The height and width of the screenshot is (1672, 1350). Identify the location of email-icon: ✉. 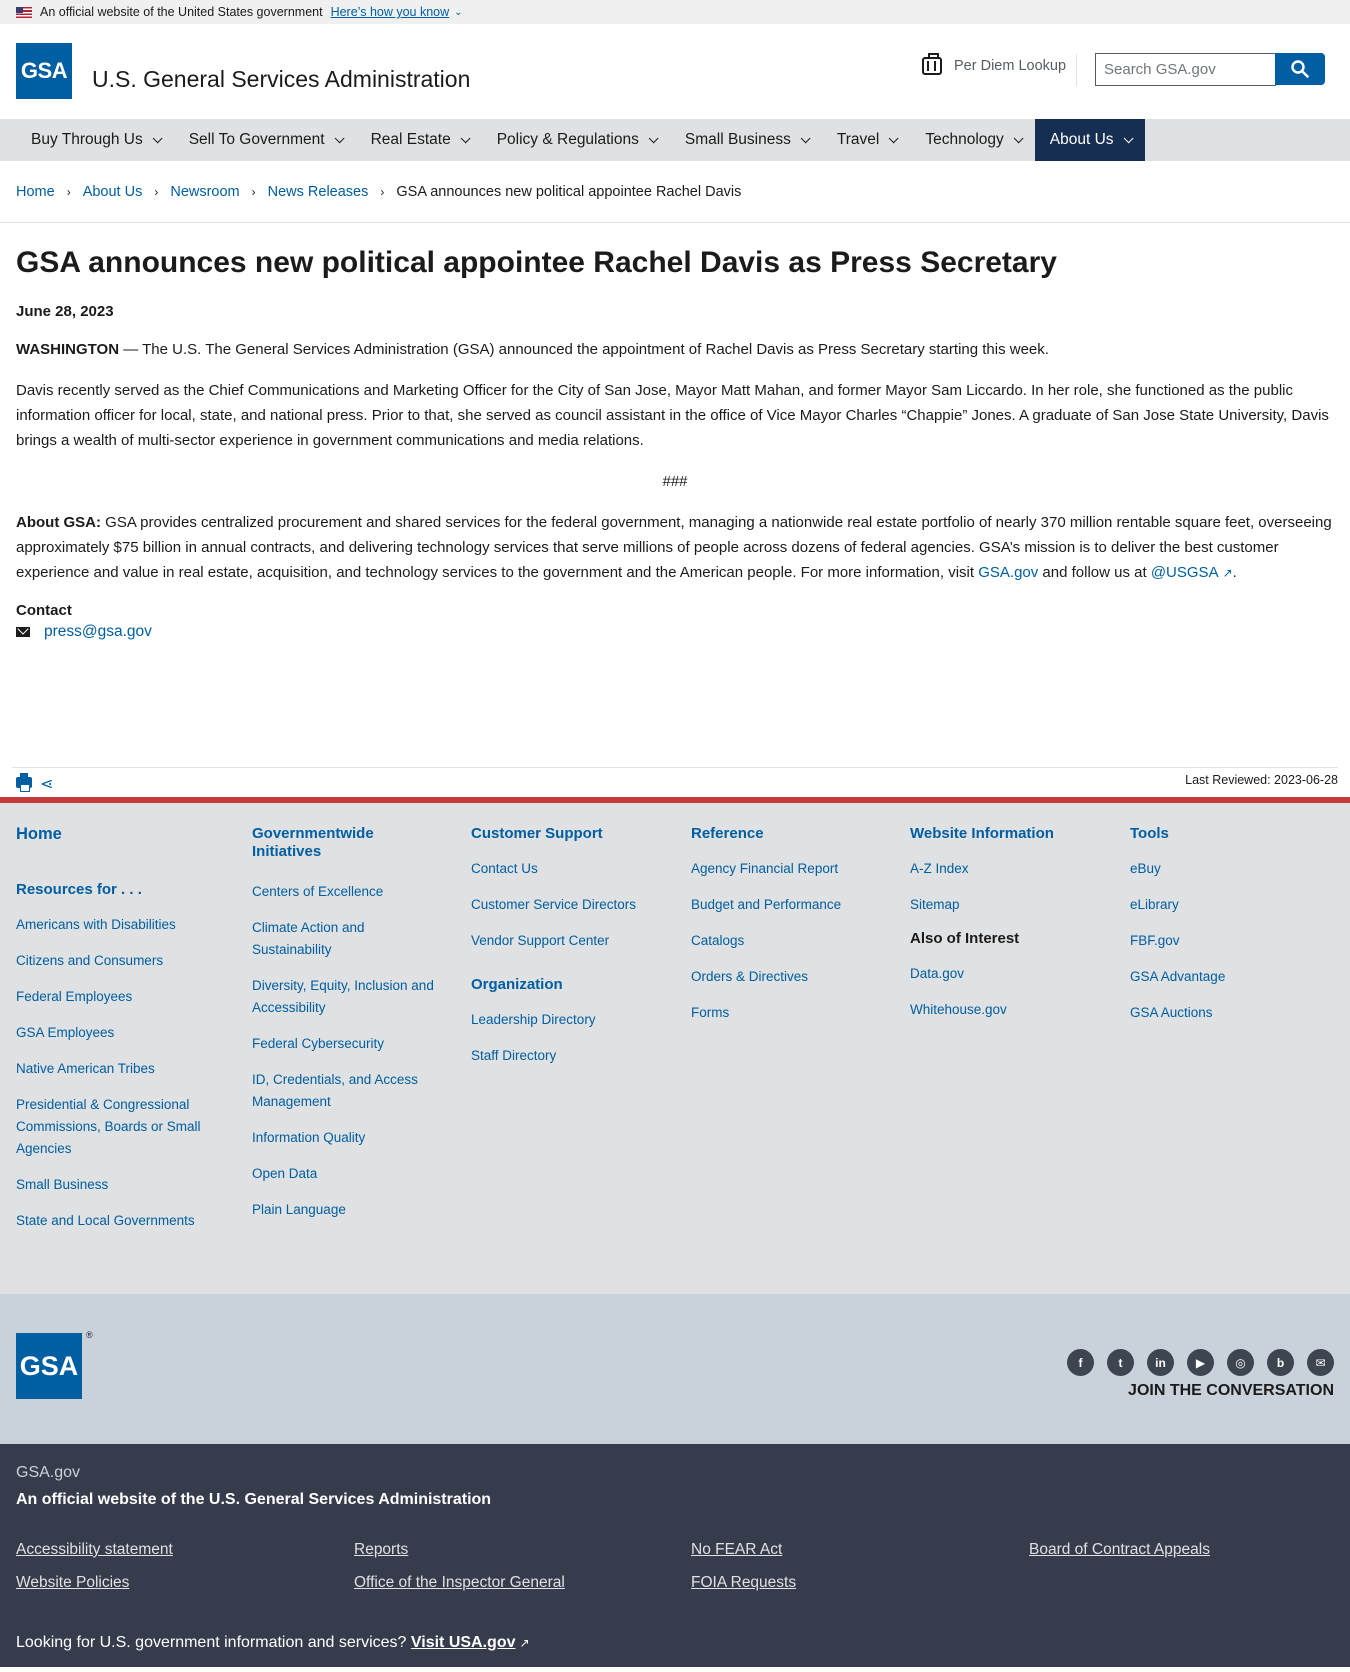
(1320, 1362).